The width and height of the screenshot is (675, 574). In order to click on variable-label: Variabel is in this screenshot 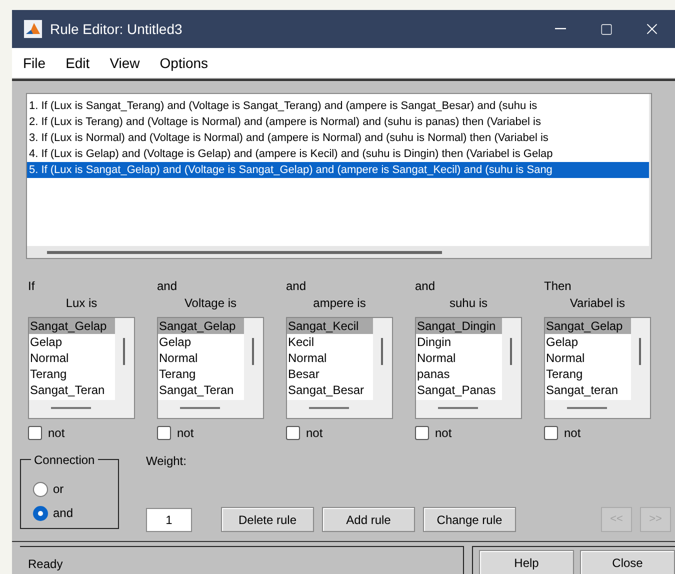, I will do `click(598, 303)`.